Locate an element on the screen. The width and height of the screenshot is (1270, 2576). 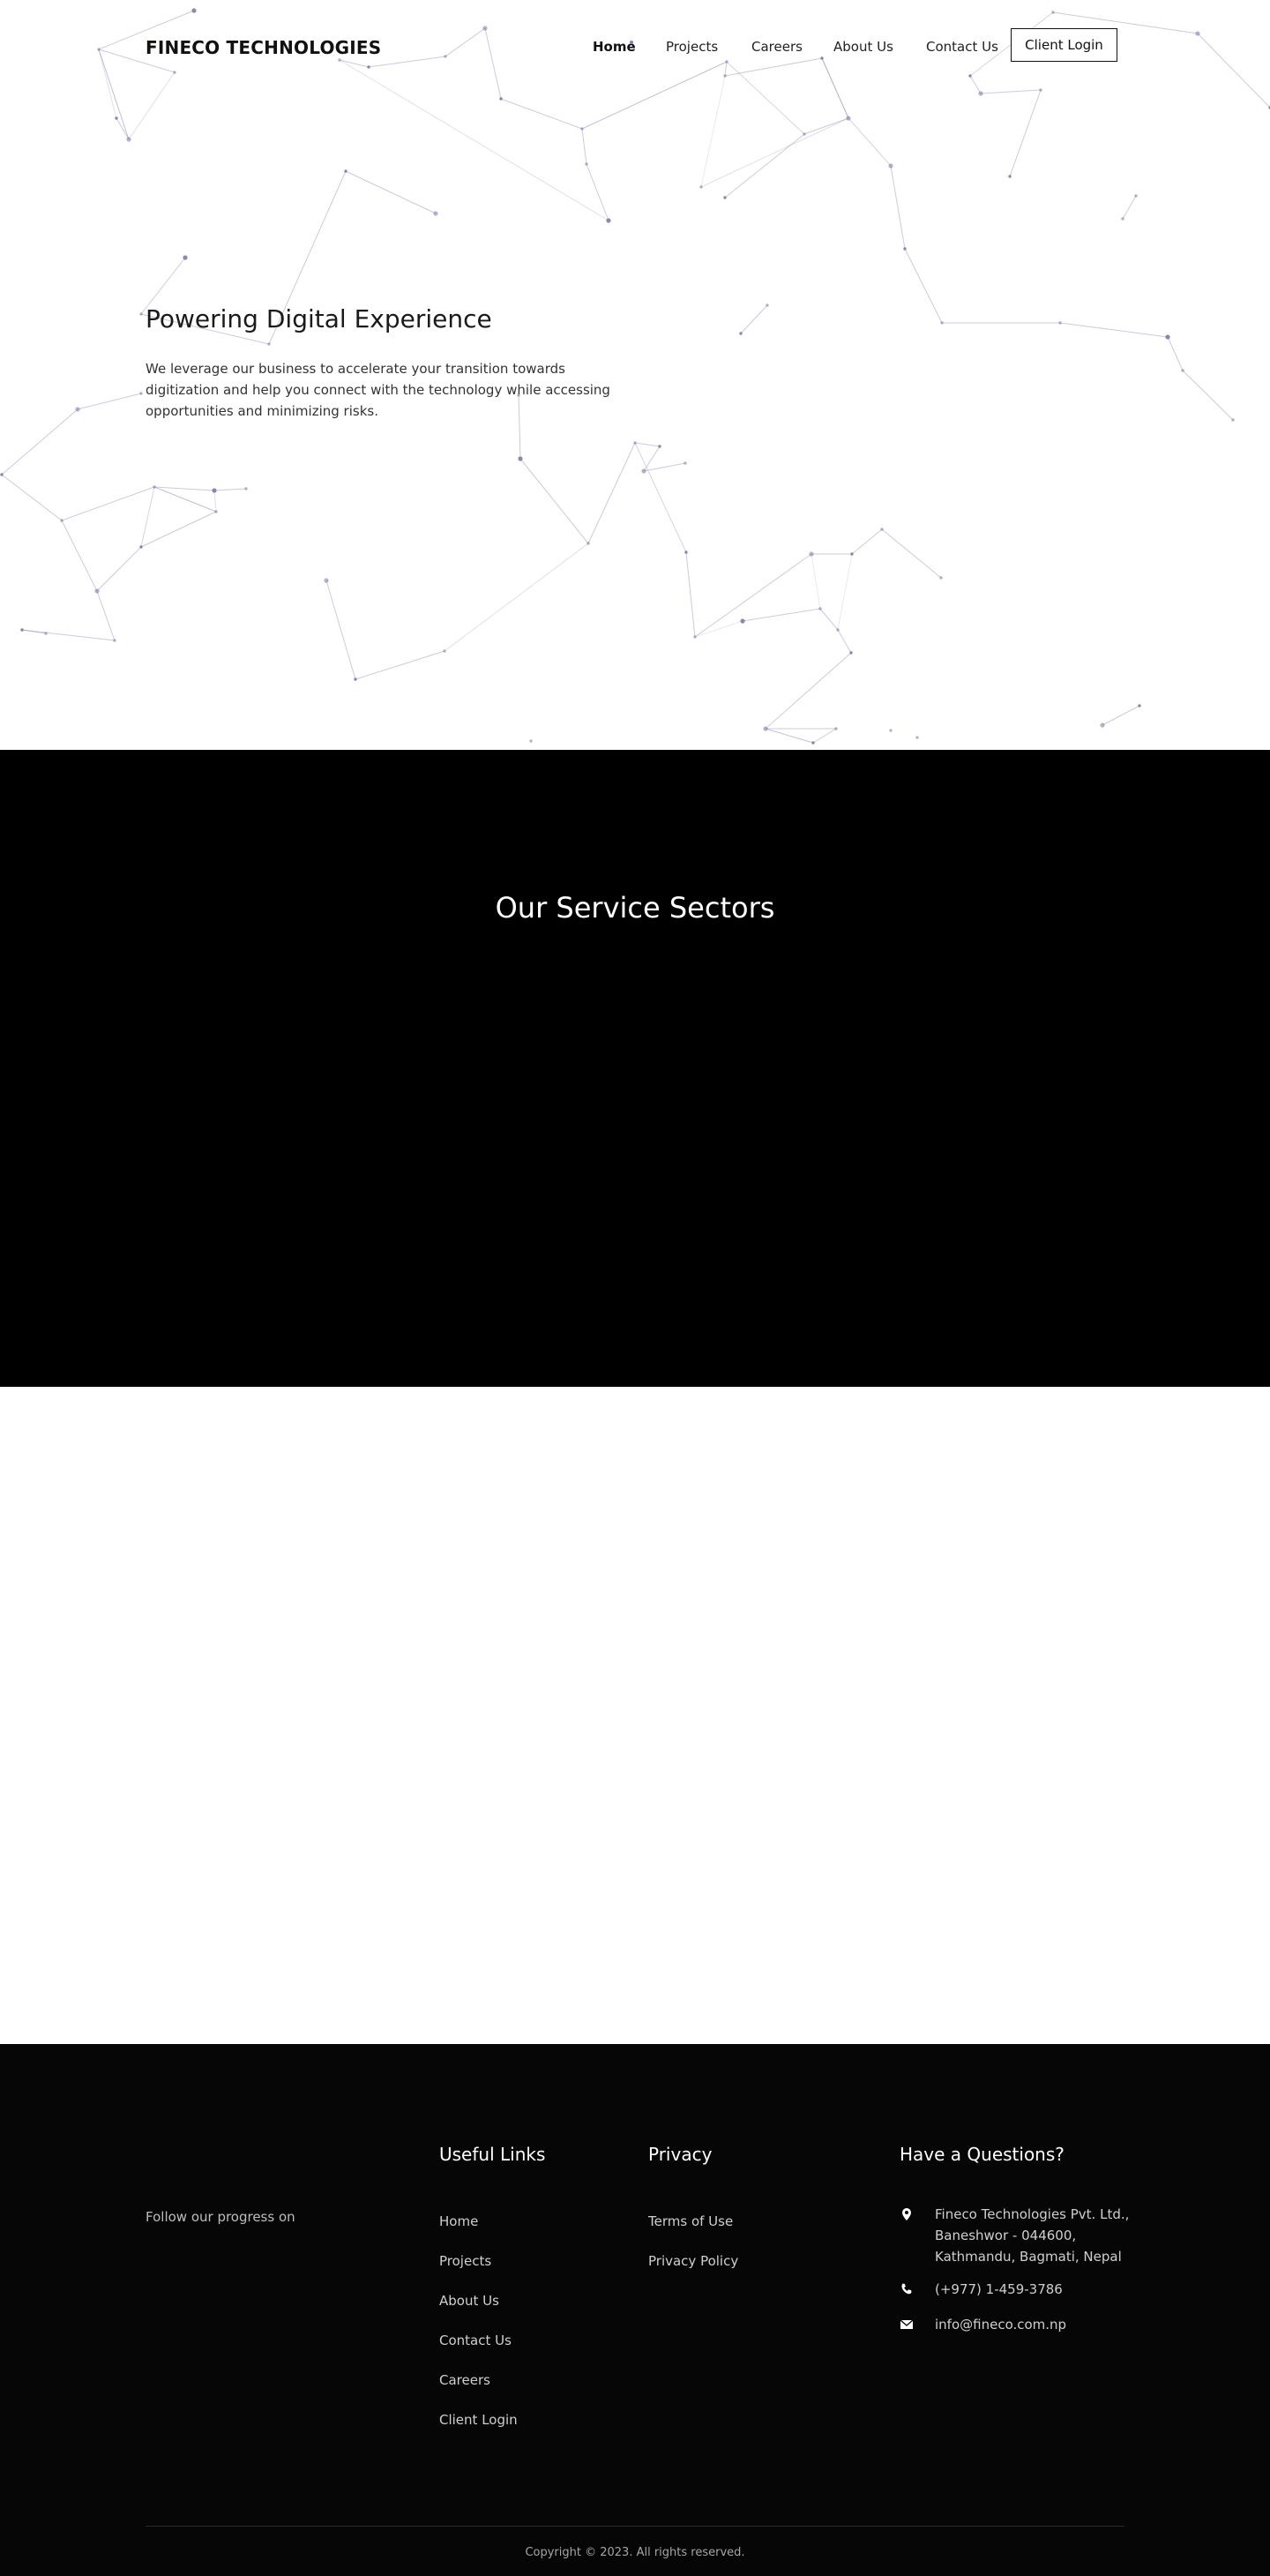
footer-link-privacy-policy: Privacy Policy is located at coordinates (693, 2261).